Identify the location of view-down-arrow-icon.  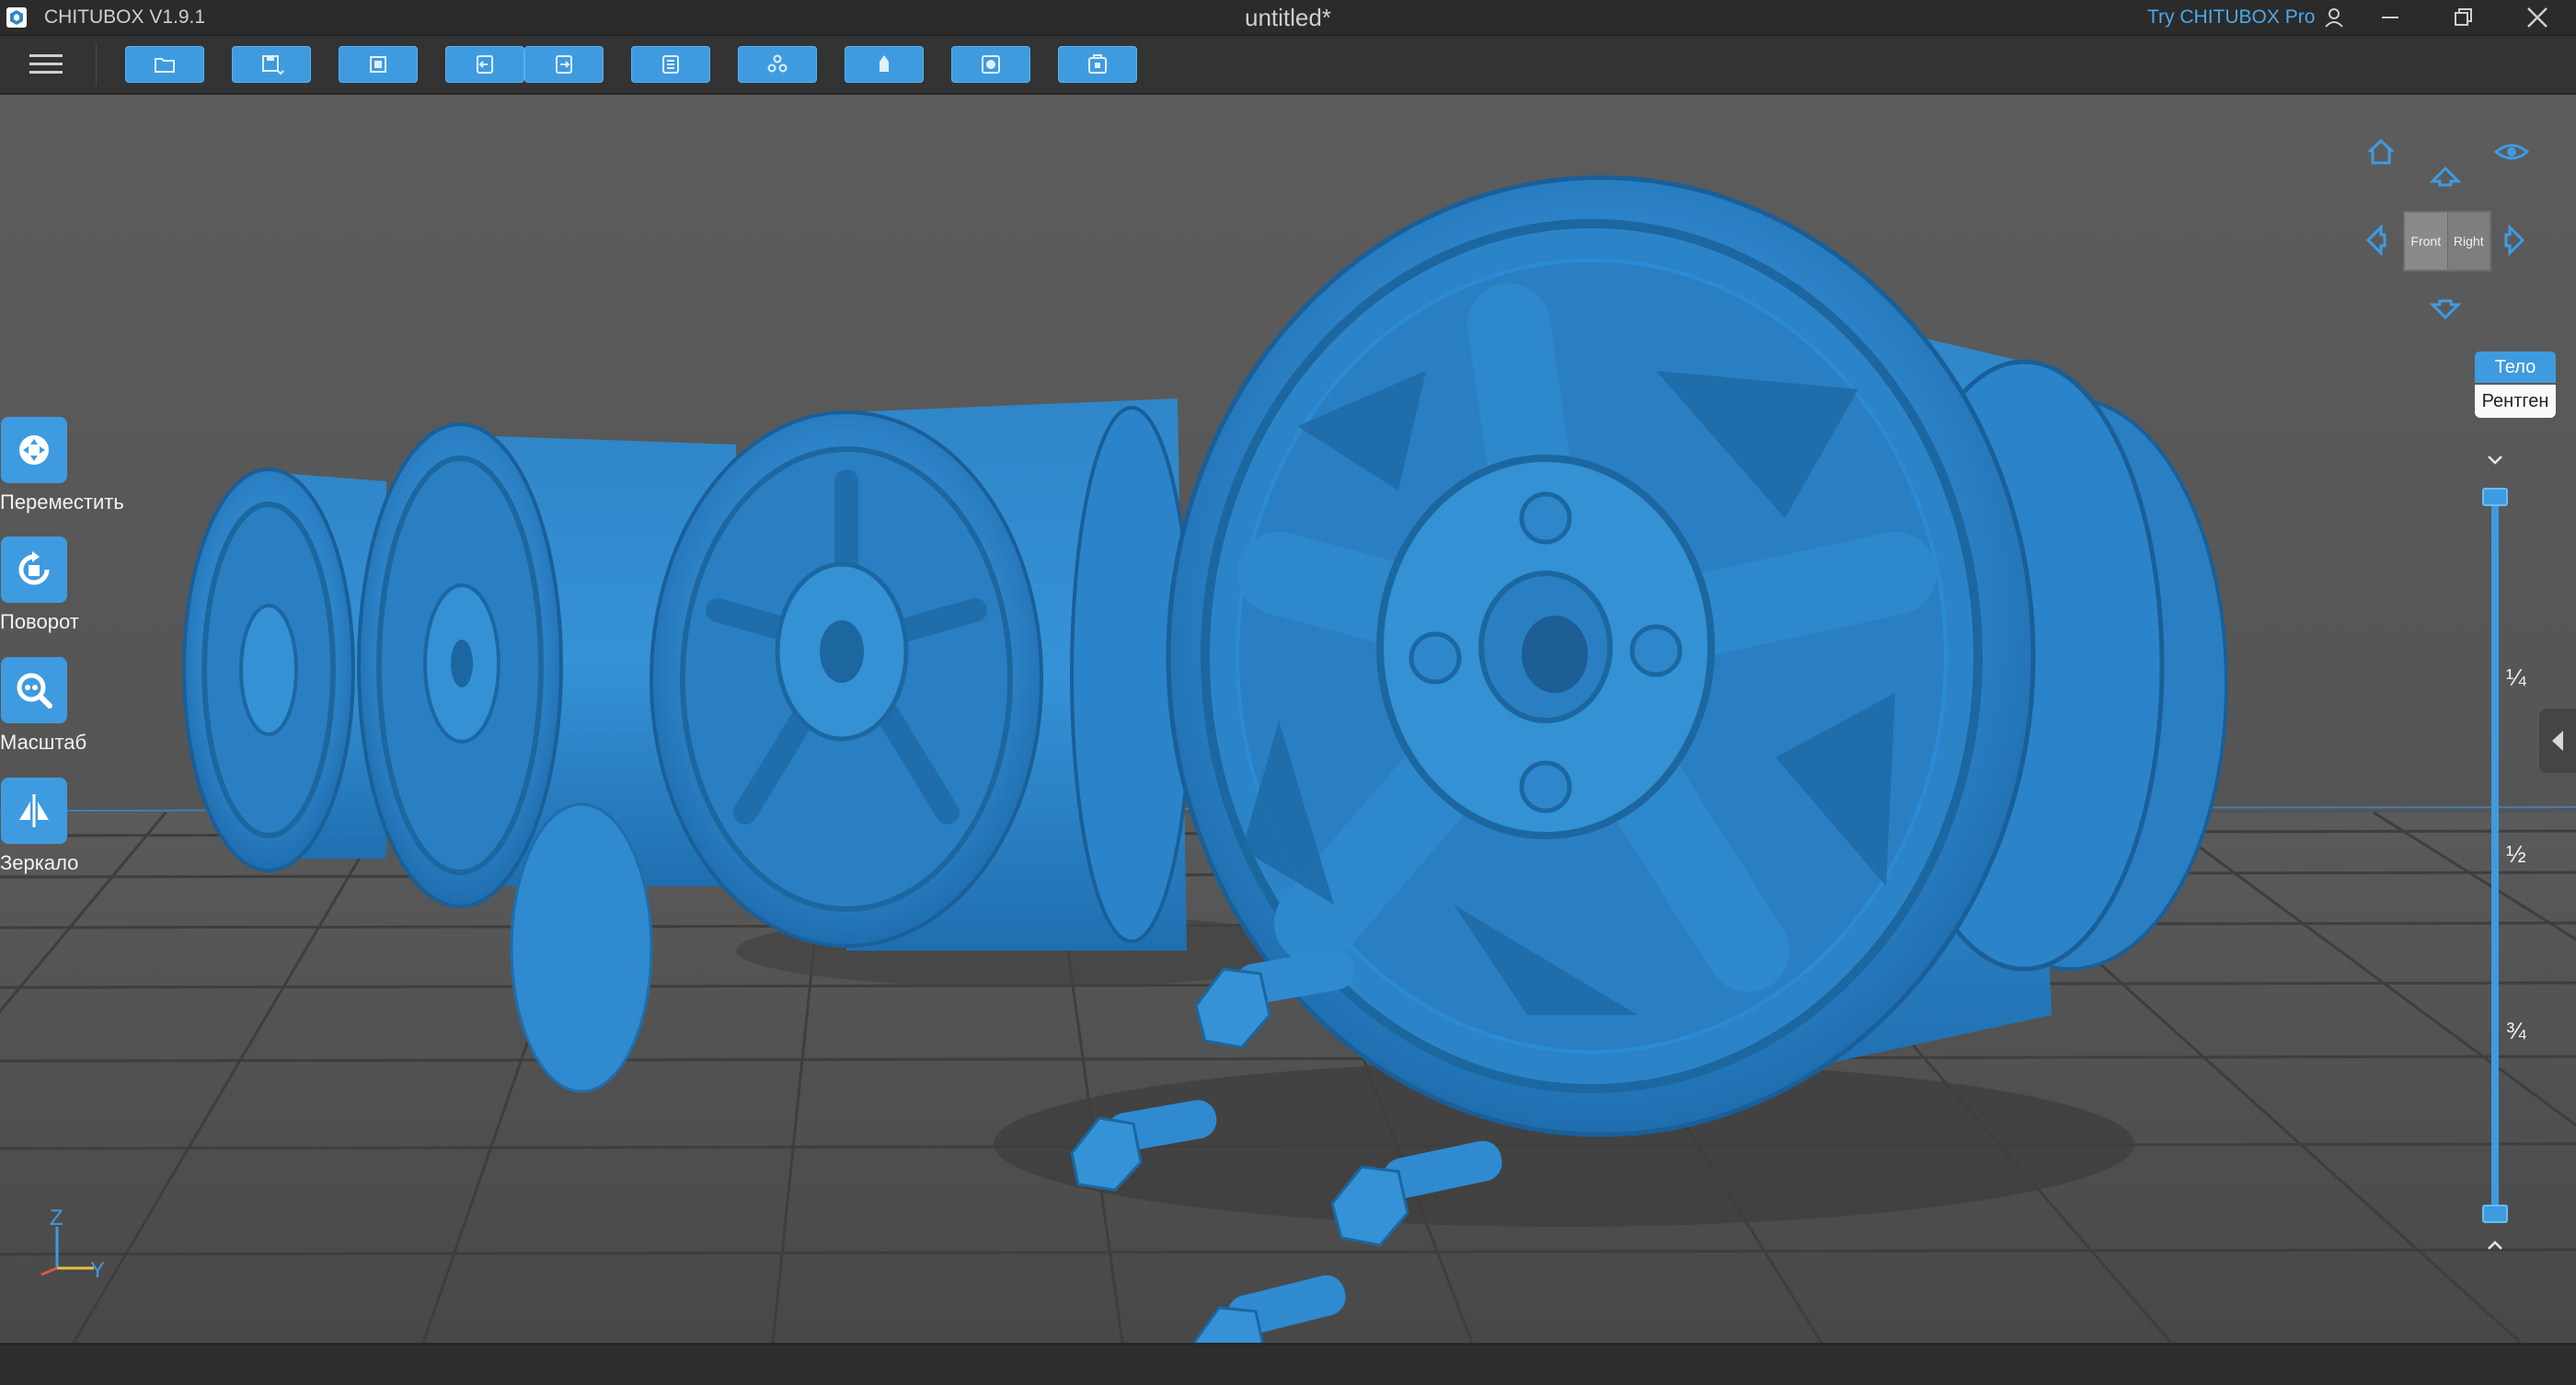
(2445, 311).